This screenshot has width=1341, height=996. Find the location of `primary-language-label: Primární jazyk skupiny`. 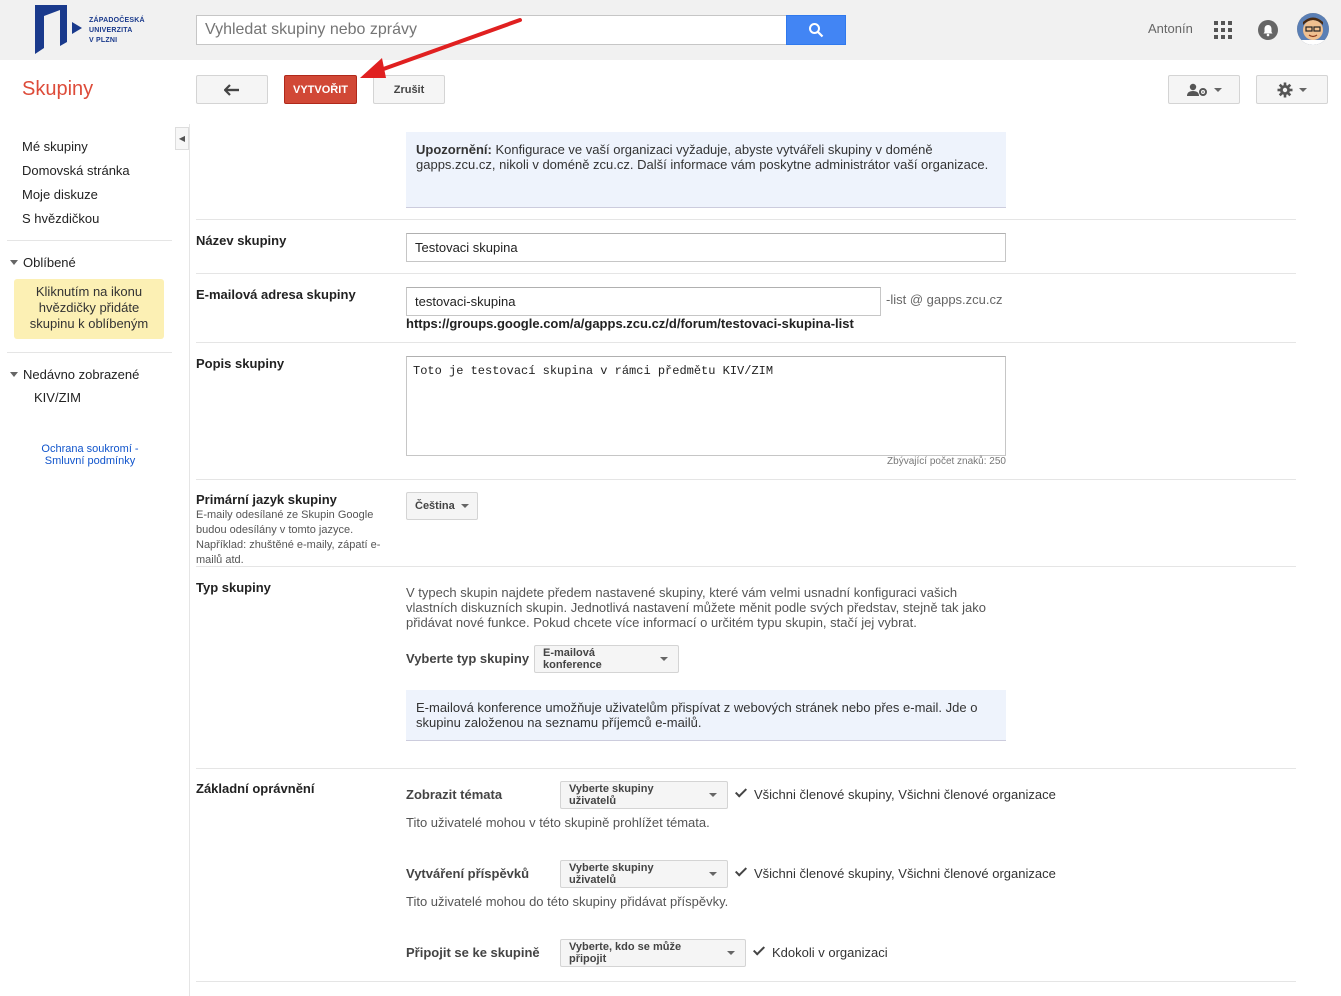

primary-language-label: Primární jazyk skupiny is located at coordinates (266, 499).